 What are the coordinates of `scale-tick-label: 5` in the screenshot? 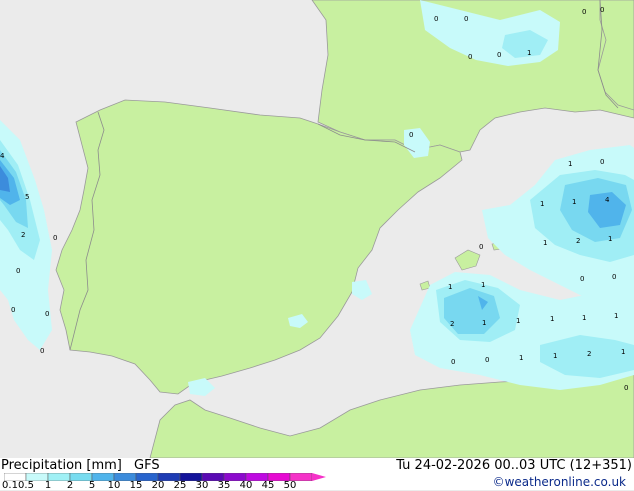 It's located at (92, 485).